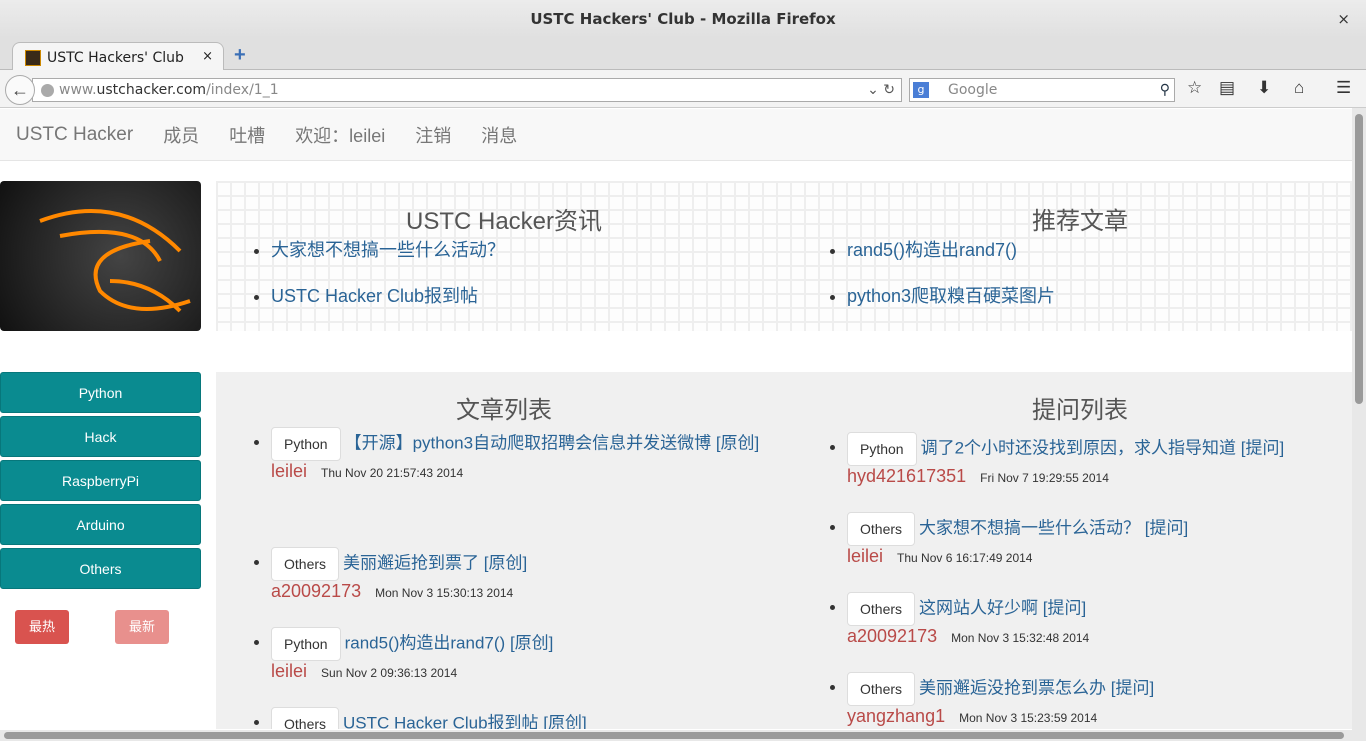 The width and height of the screenshot is (1366, 741). I want to click on reload-icon: ⌄ ↻, so click(881, 90).